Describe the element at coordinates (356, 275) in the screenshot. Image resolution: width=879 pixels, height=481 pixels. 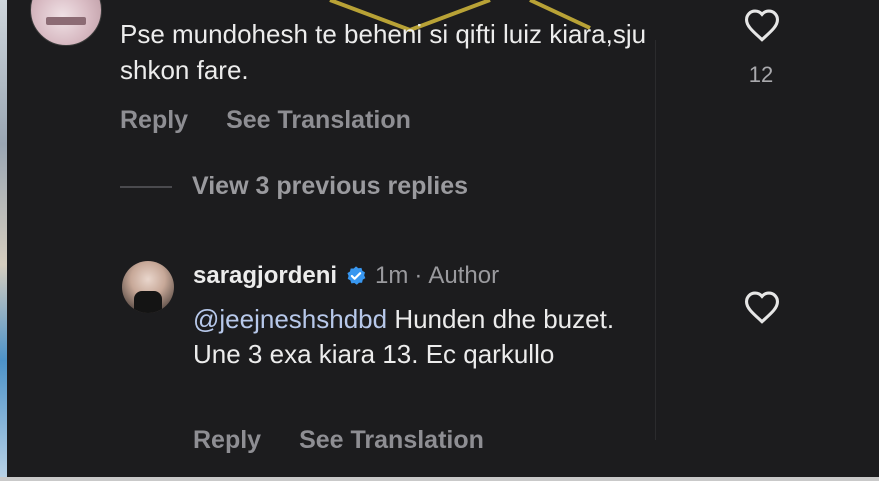
I see `verified-badge-icon` at that location.